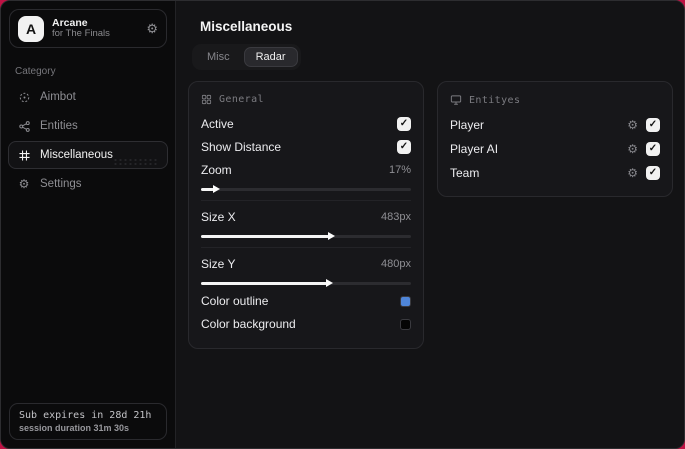 The image size is (685, 449). What do you see at coordinates (152, 28) in the screenshot?
I see `logo-gear-icon: ⚙` at bounding box center [152, 28].